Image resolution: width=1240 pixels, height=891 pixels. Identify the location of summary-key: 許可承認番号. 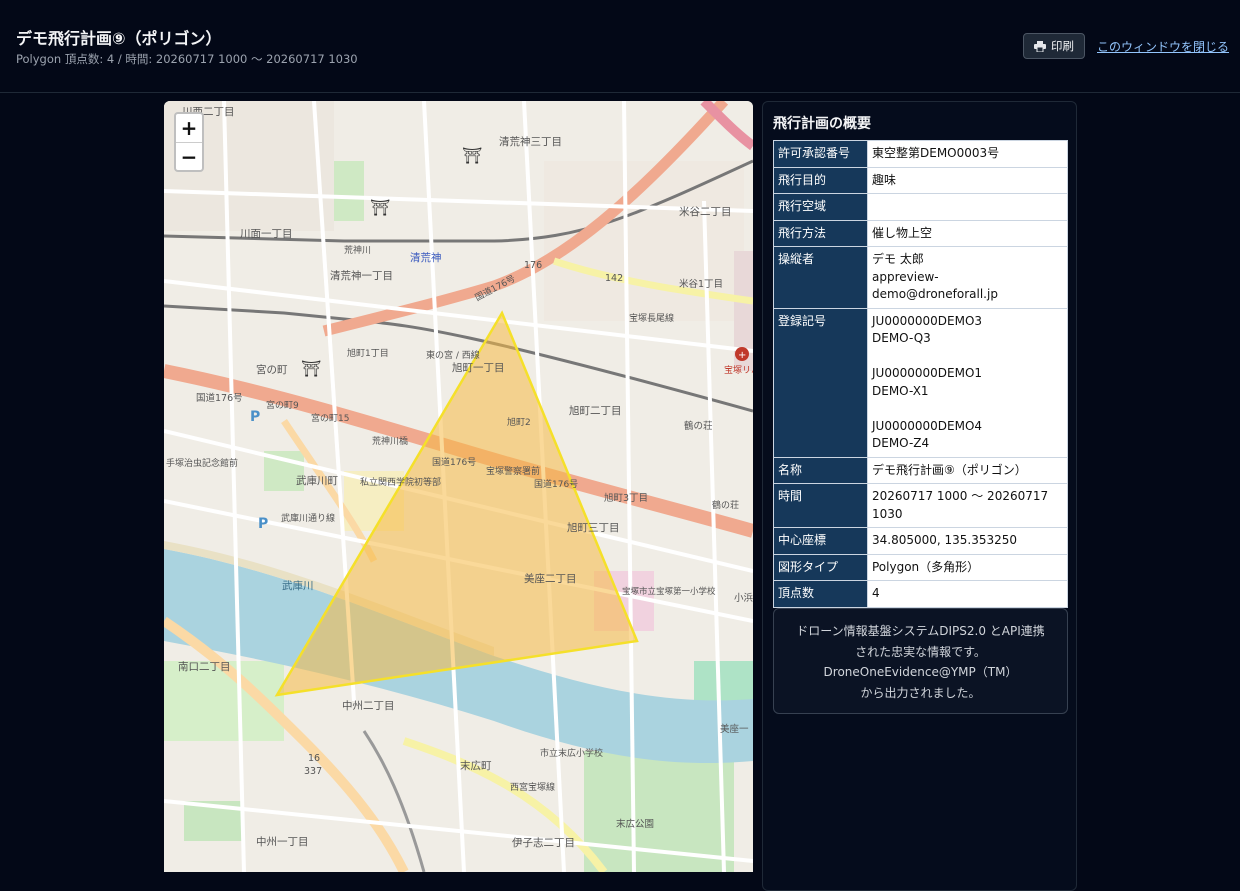
(820, 154).